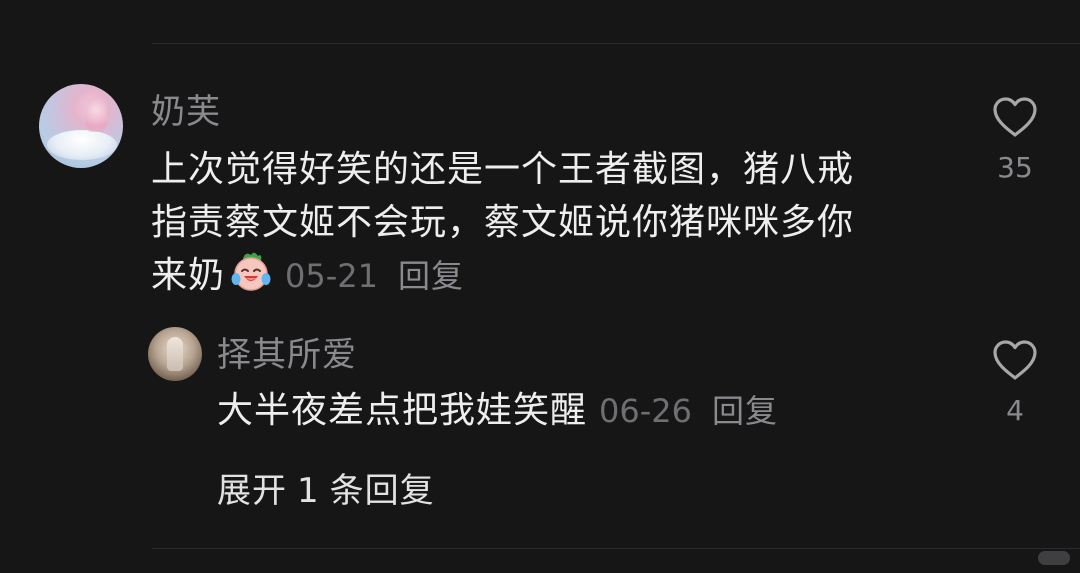 The image size is (1080, 573). What do you see at coordinates (503, 169) in the screenshot?
I see `comment-text-line: 上次觉得好笑的还是一个王者截图，猪八戒` at bounding box center [503, 169].